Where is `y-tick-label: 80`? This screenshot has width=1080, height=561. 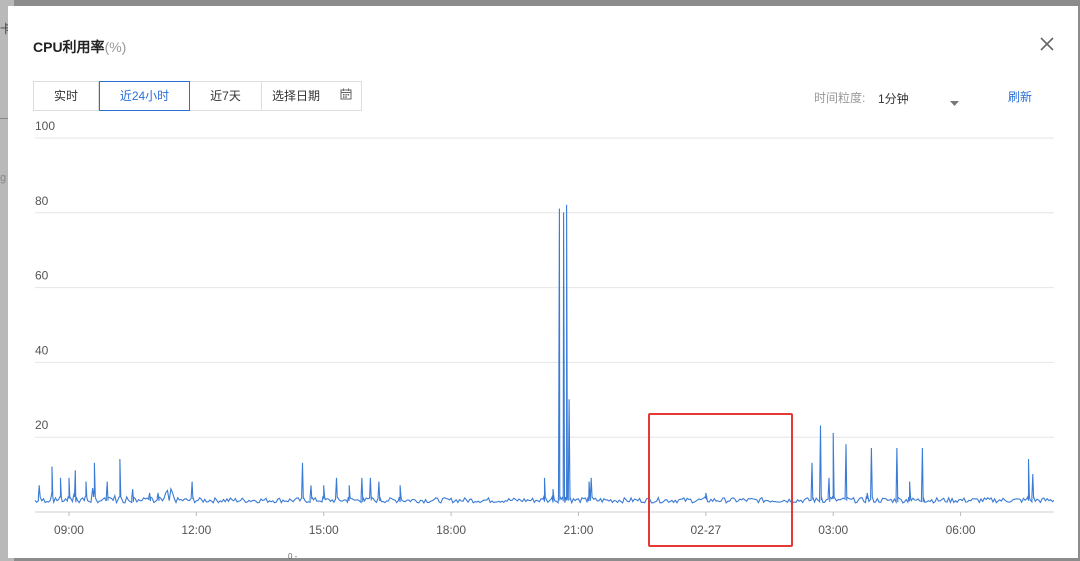 y-tick-label: 80 is located at coordinates (42, 201).